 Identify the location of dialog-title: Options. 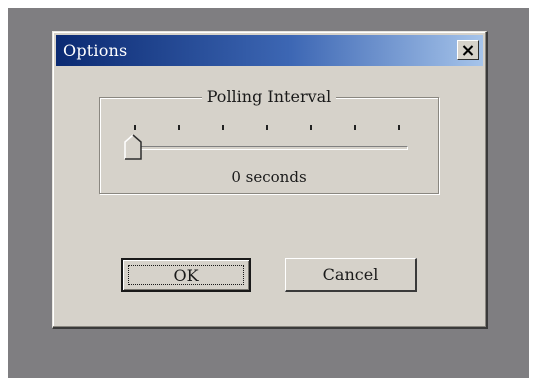
(95, 50).